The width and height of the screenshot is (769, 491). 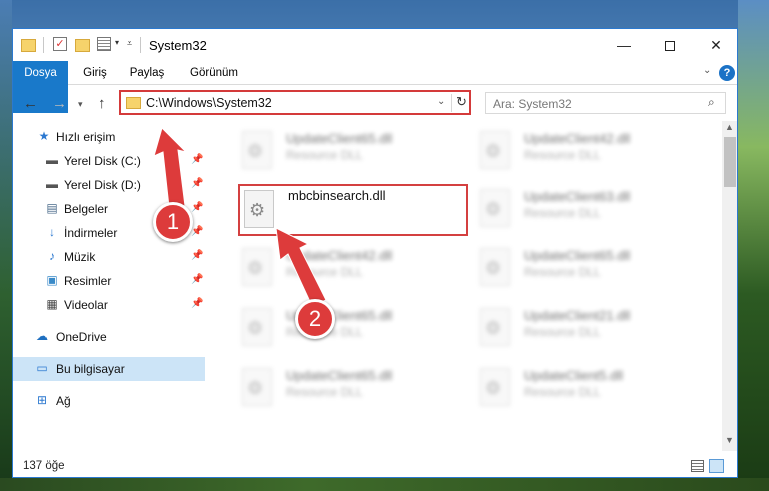 I want to click on arrow-2-shape, so click(x=301, y=267).